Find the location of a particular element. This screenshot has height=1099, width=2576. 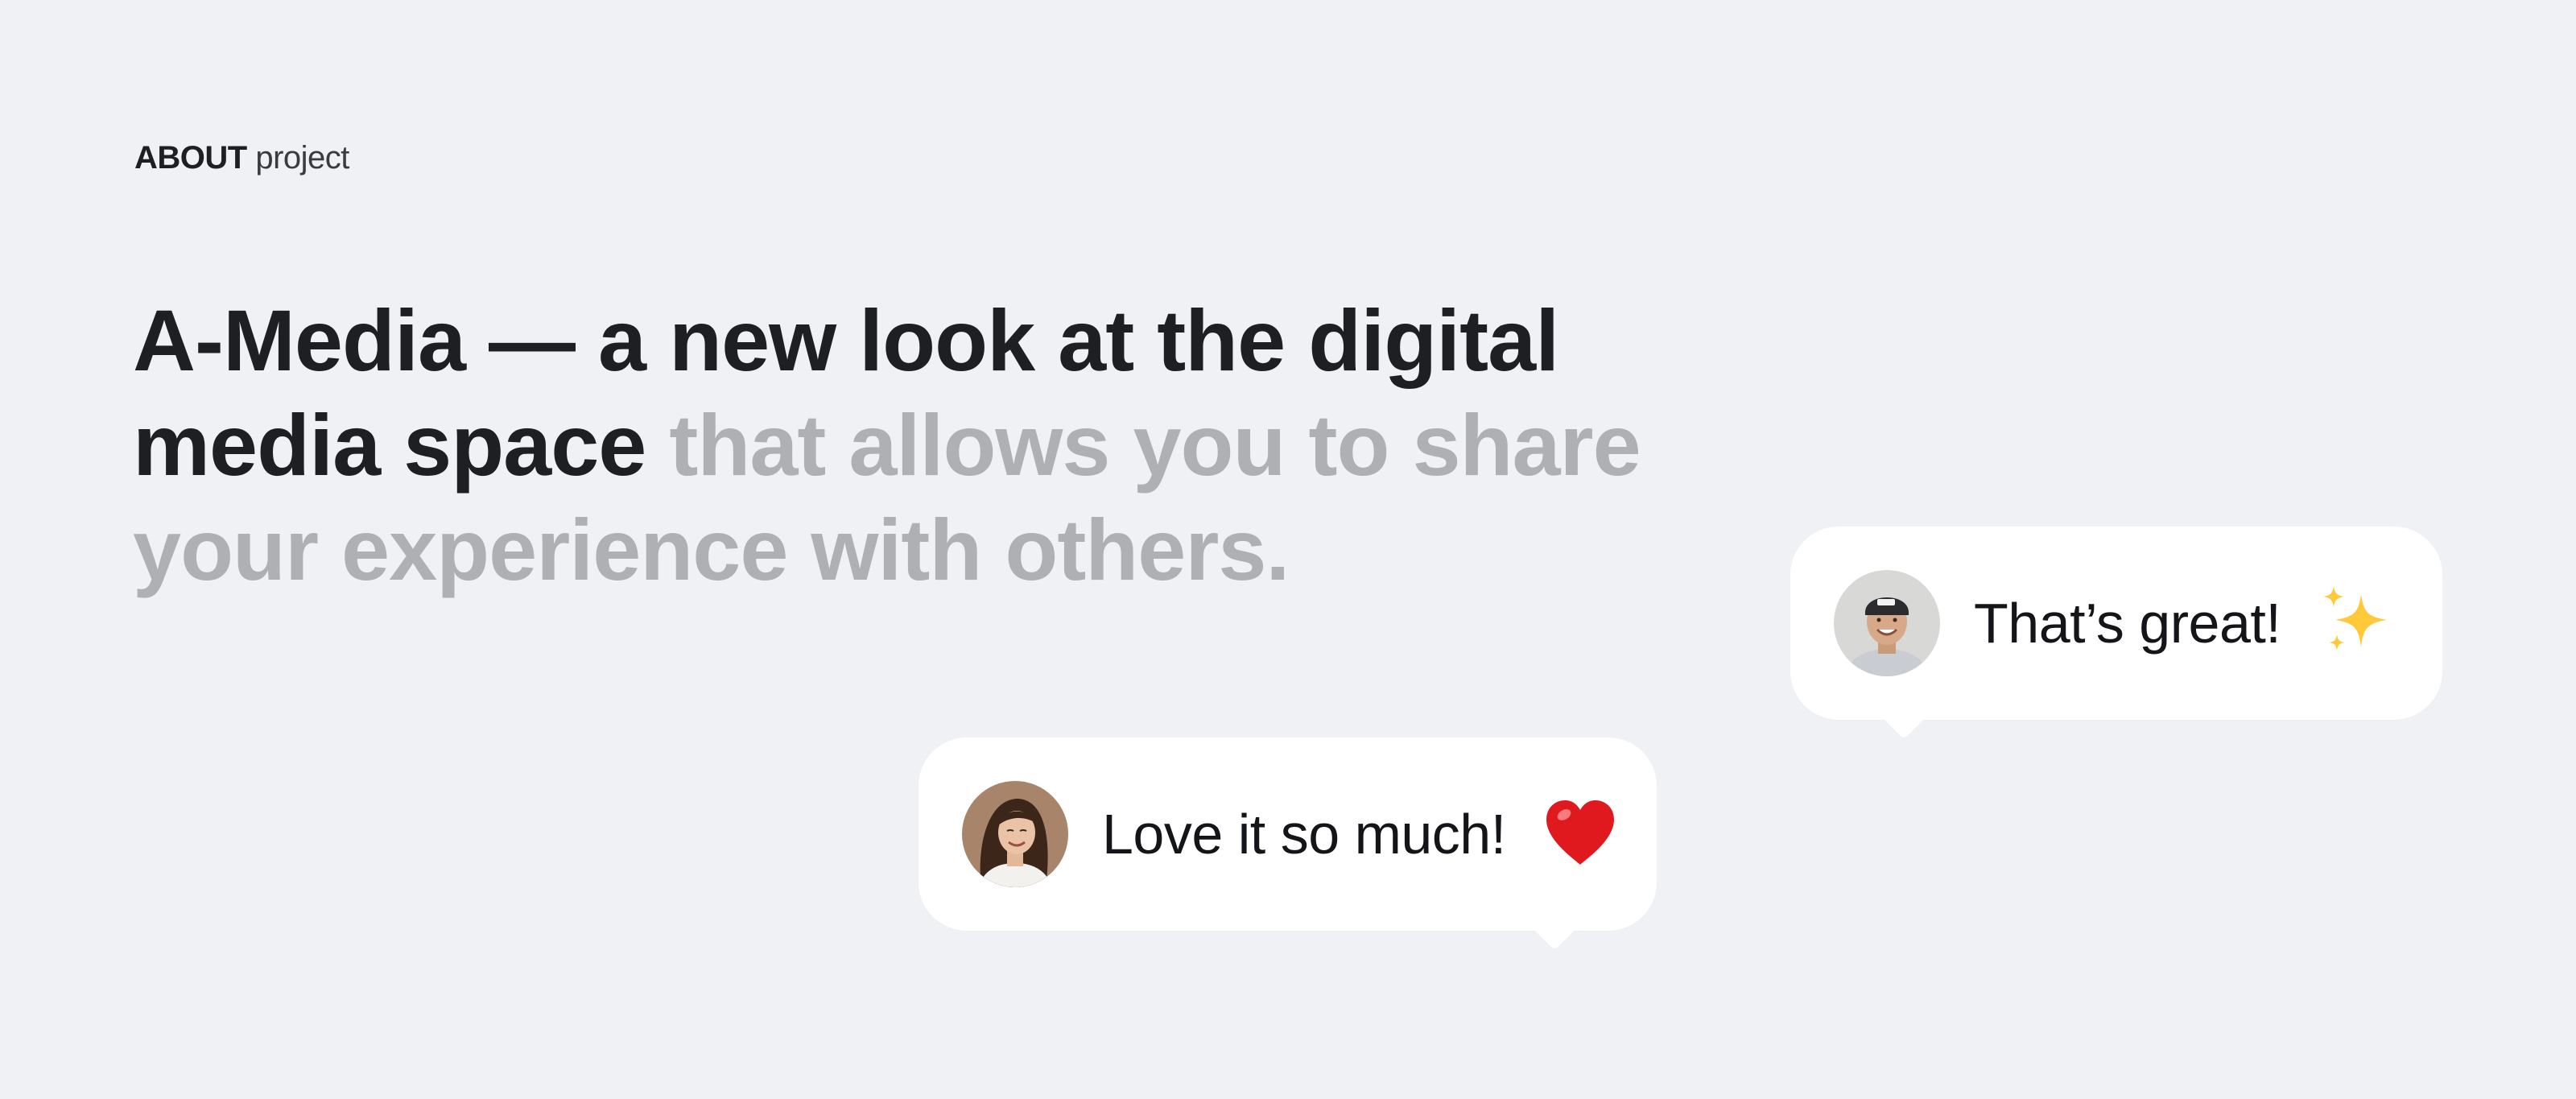

eyebrow-light-label: project is located at coordinates (302, 158).